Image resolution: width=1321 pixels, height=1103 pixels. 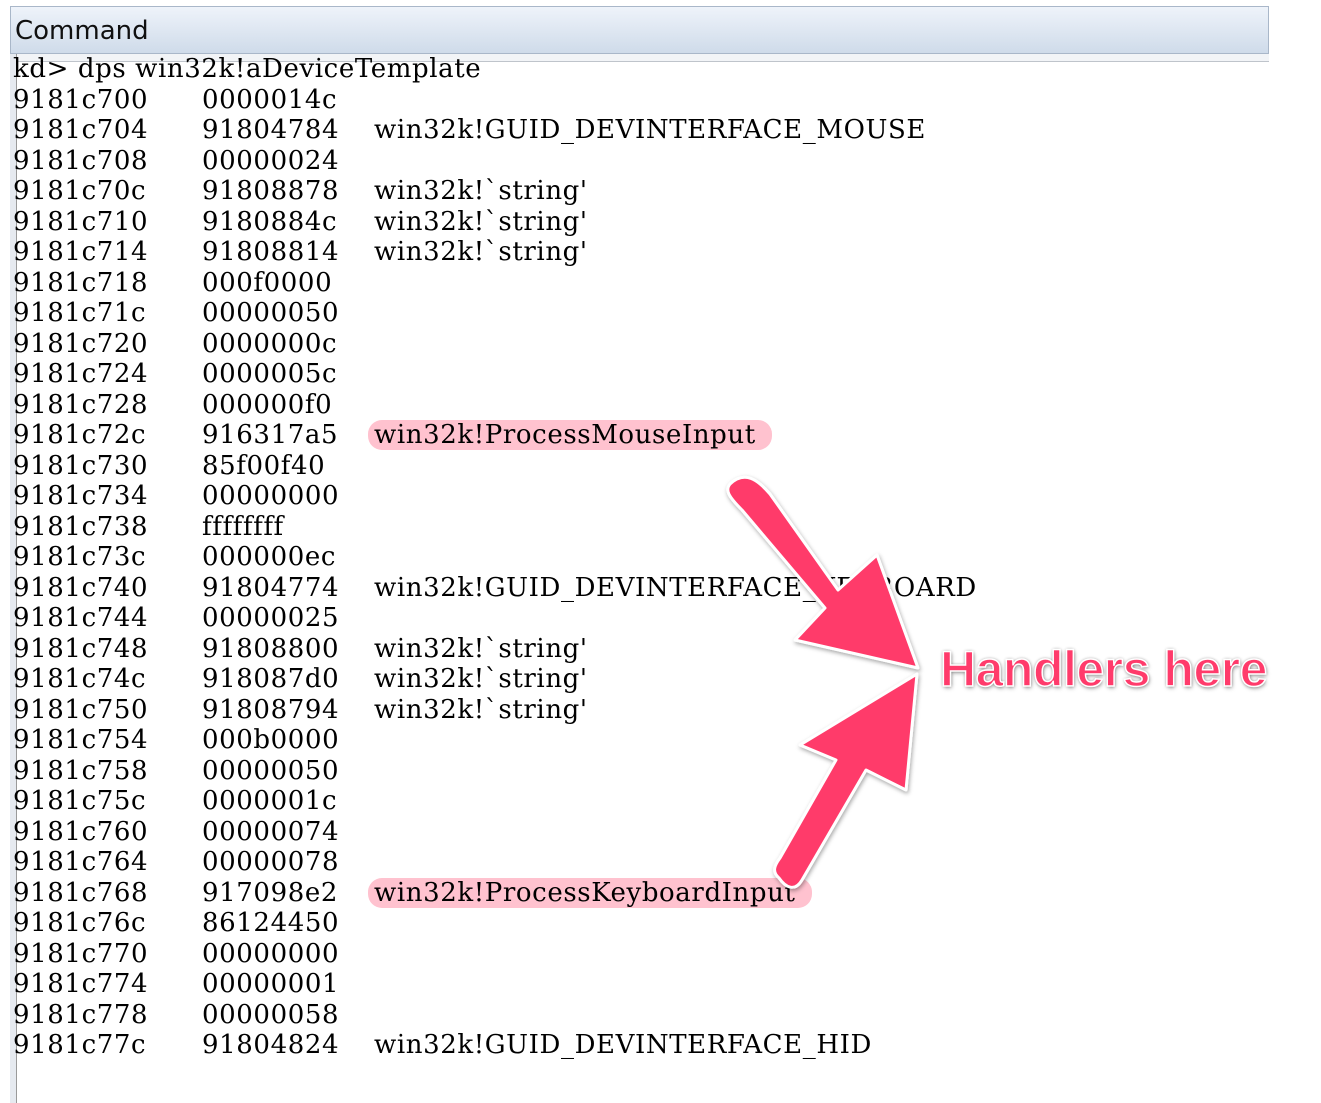 I want to click on memory-value: 9180884c, so click(x=270, y=221).